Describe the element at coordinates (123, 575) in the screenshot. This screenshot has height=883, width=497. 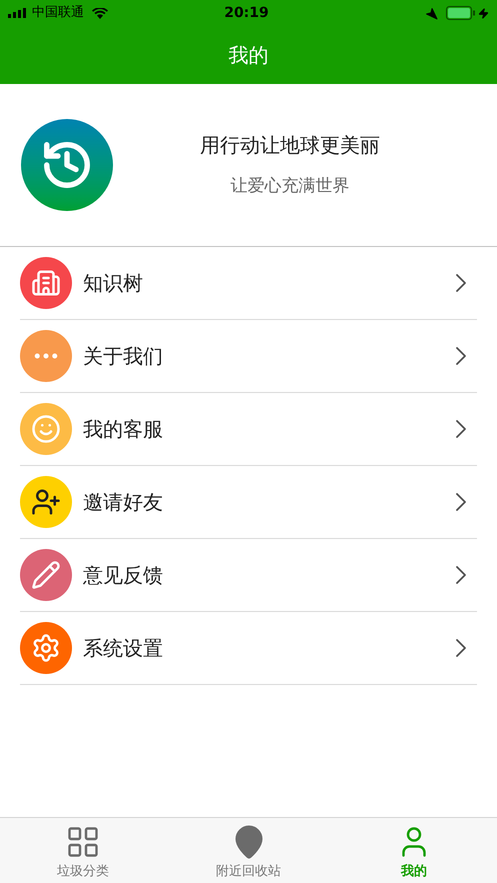
I see `menu-label: 意见反馈` at that location.